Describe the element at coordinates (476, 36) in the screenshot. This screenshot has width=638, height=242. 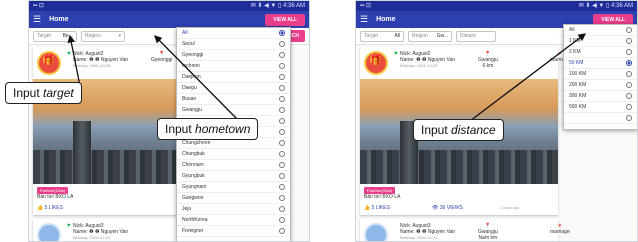
I see `distance-select: Distanc` at that location.